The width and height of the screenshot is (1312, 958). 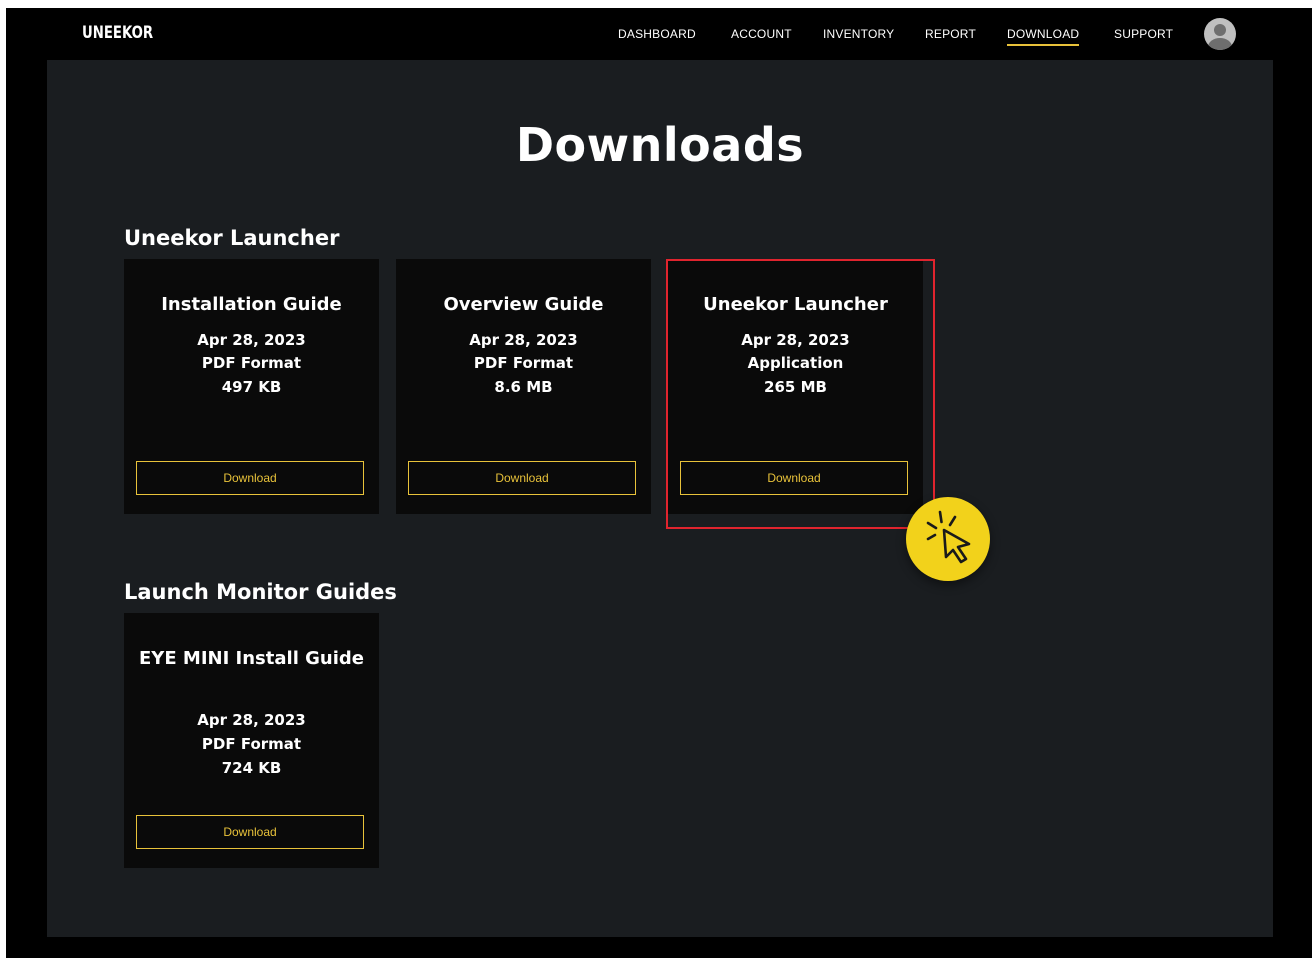 What do you see at coordinates (117, 33) in the screenshot?
I see `brand-logo: UNEEKOR` at bounding box center [117, 33].